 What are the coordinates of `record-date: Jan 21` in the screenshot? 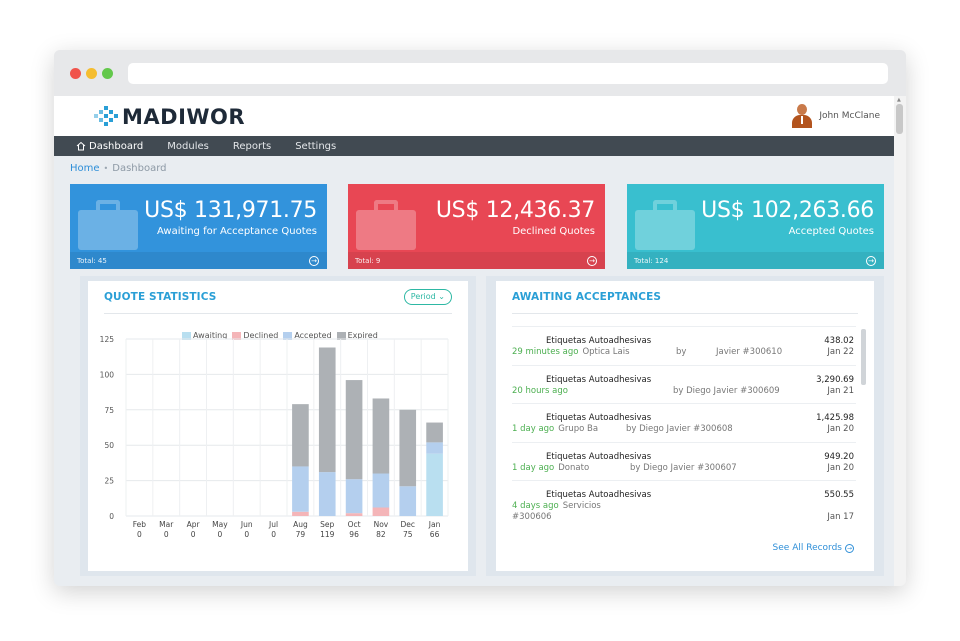 It's located at (840, 390).